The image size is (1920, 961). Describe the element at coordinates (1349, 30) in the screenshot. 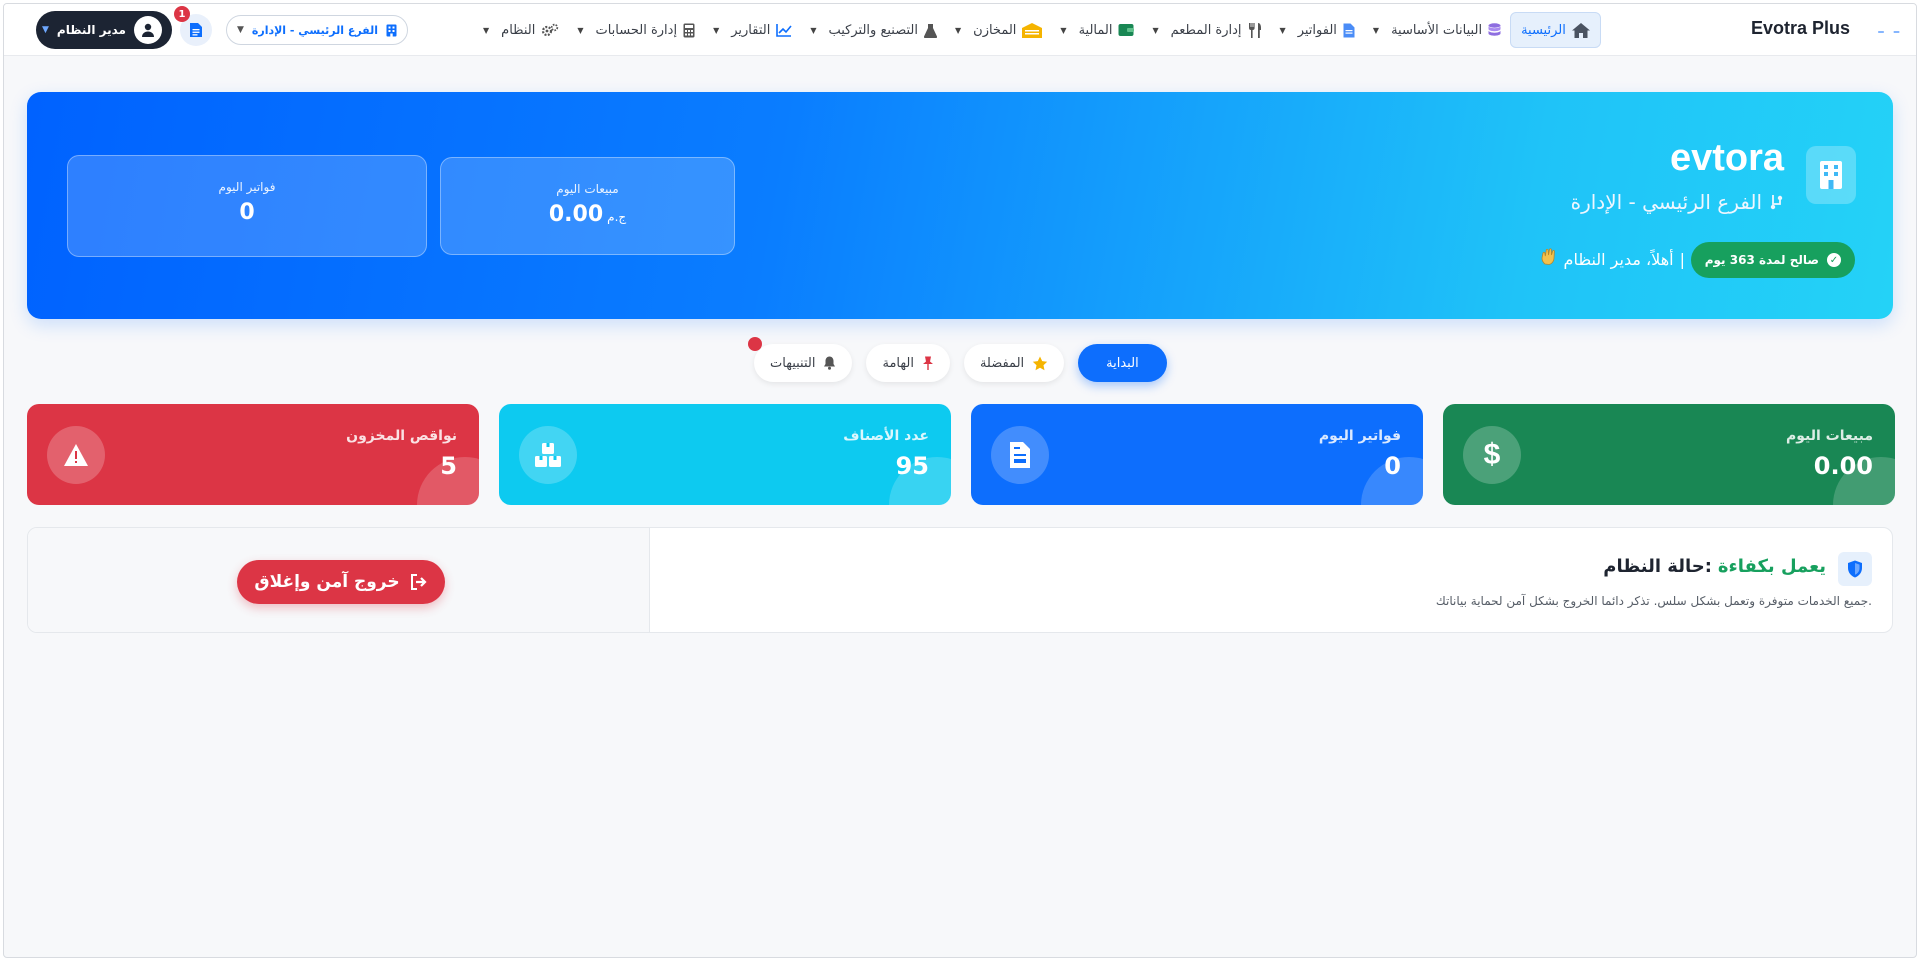

I see `file-icon` at that location.